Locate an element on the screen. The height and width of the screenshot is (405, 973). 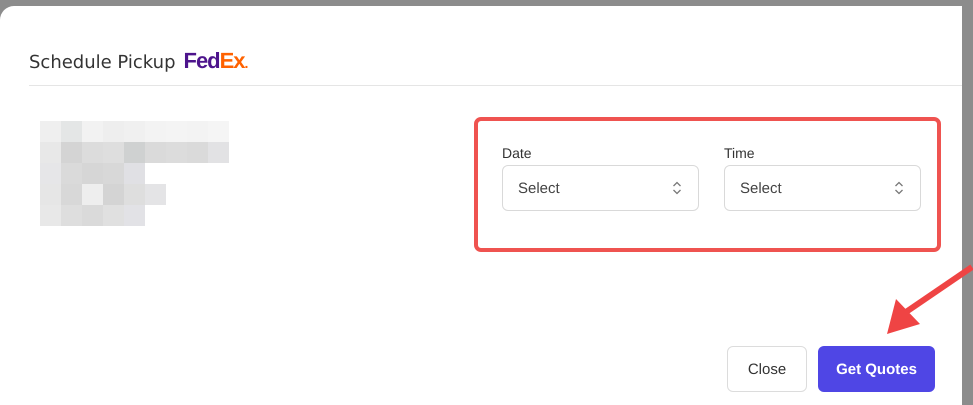
fedex-logo: FedEx. is located at coordinates (216, 61).